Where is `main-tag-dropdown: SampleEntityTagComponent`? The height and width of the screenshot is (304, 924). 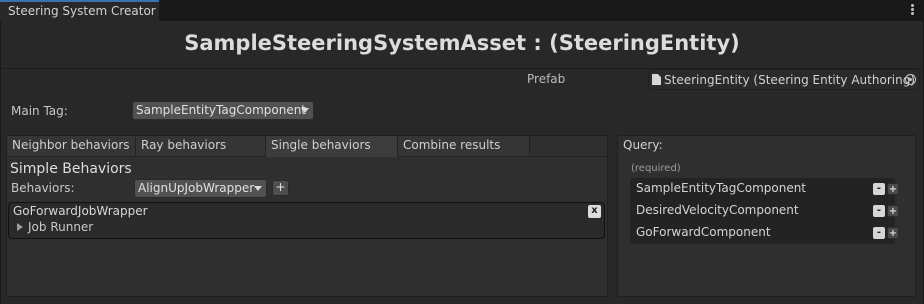 main-tag-dropdown: SampleEntityTagComponent is located at coordinates (223, 110).